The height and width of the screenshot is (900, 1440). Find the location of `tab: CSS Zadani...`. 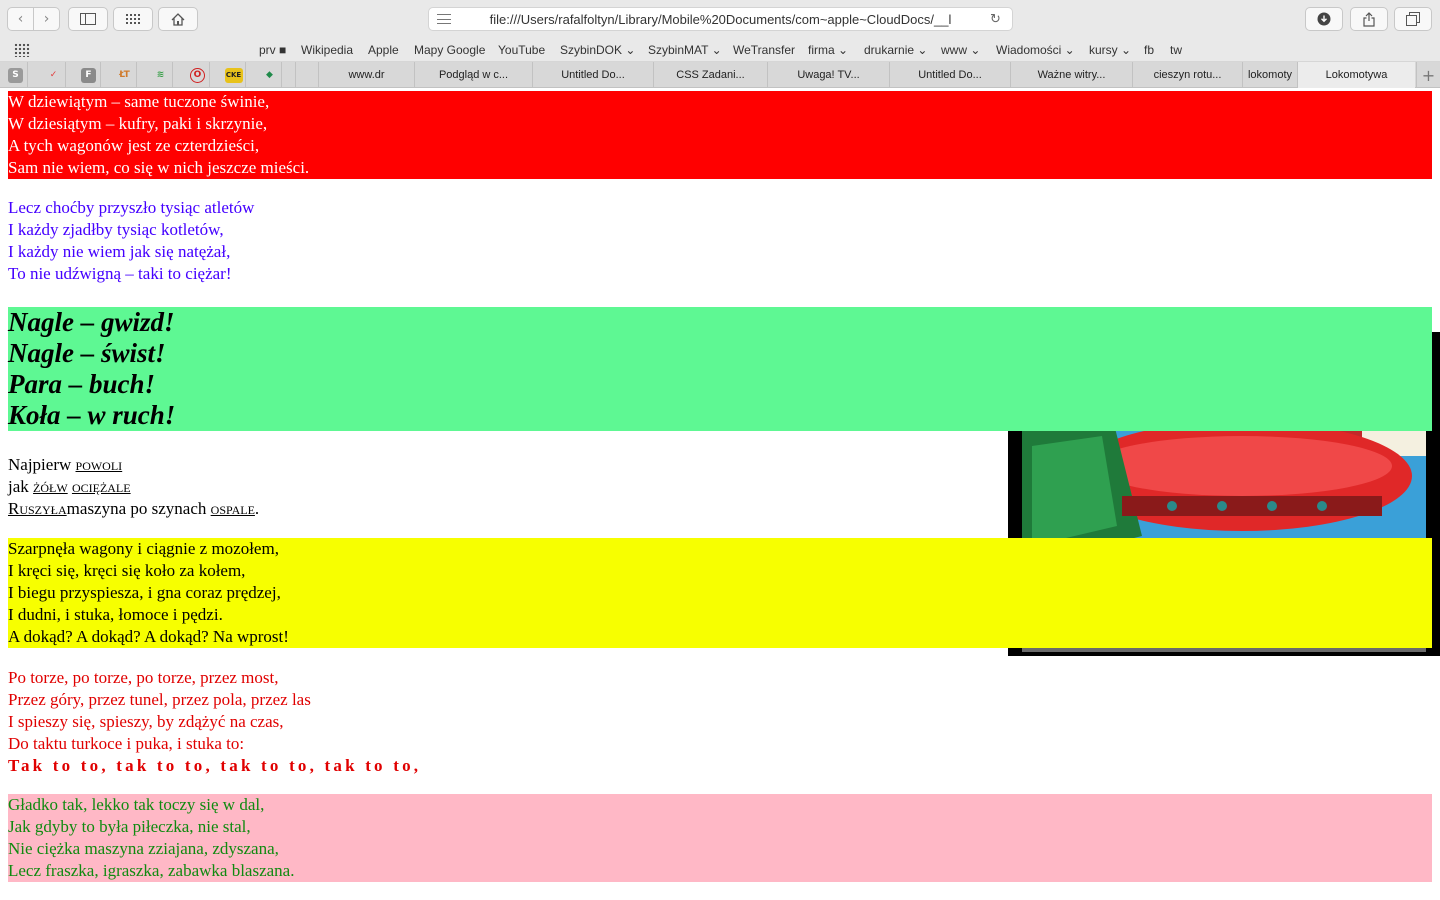

tab: CSS Zadani... is located at coordinates (710, 75).